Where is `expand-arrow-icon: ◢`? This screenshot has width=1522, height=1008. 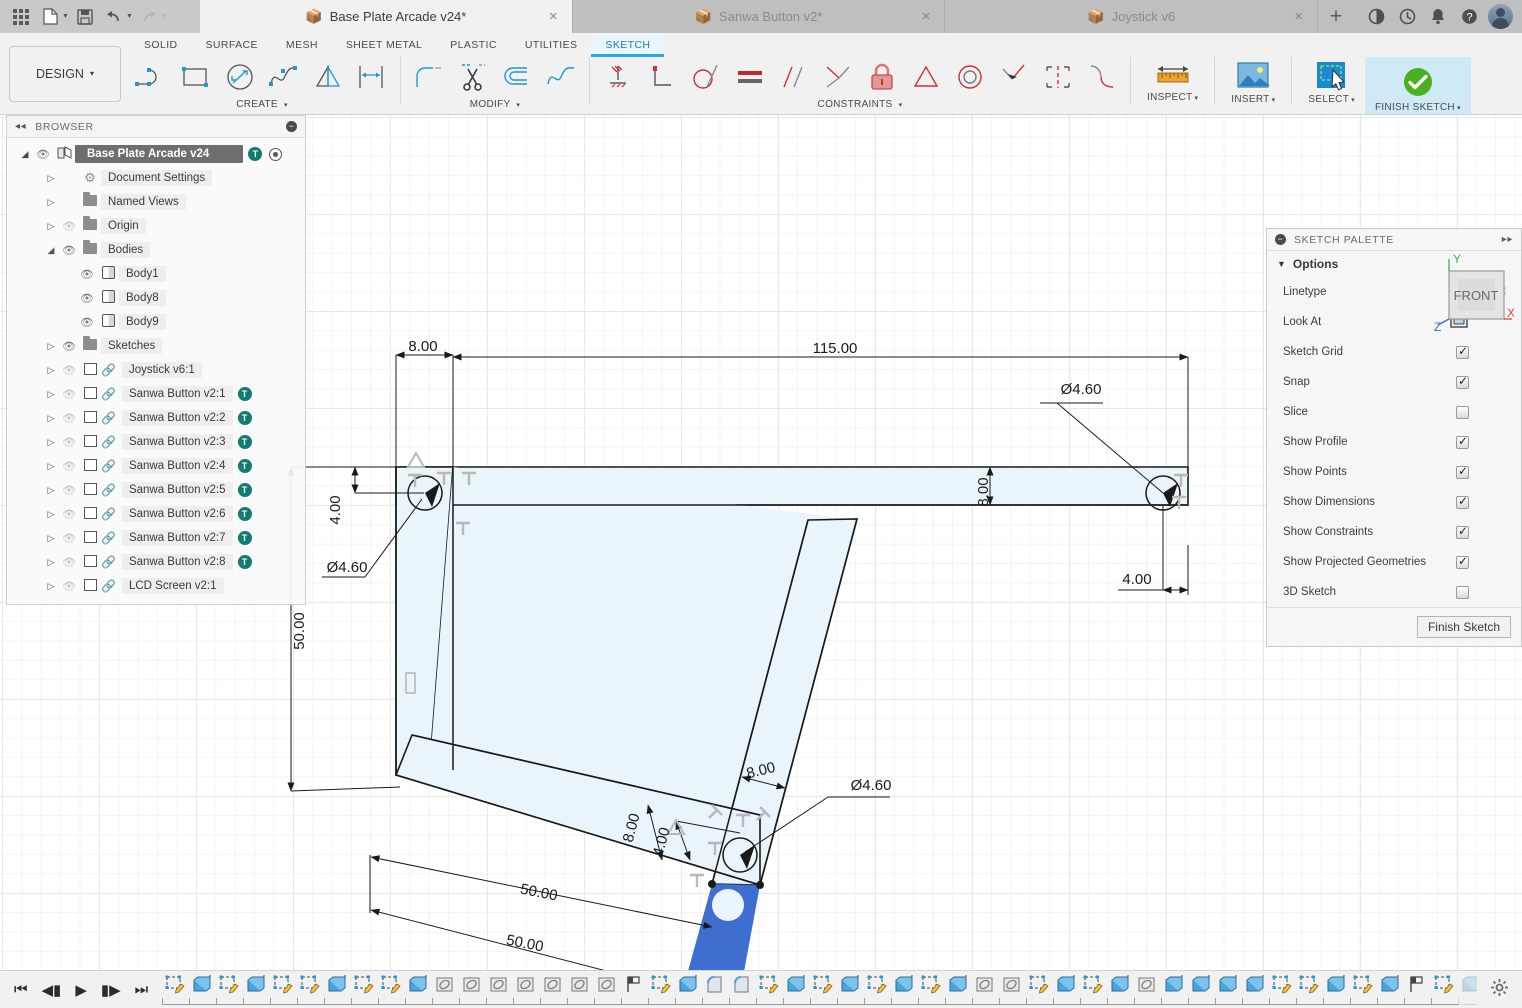
expand-arrow-icon: ◢ is located at coordinates (25, 154).